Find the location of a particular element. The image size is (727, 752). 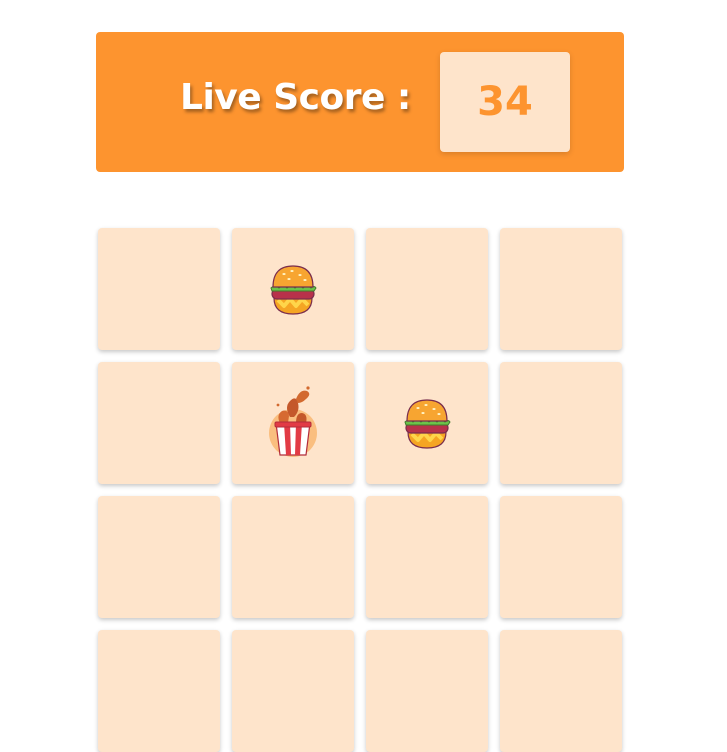

score-banner: Live Score : 34 is located at coordinates (360, 102).